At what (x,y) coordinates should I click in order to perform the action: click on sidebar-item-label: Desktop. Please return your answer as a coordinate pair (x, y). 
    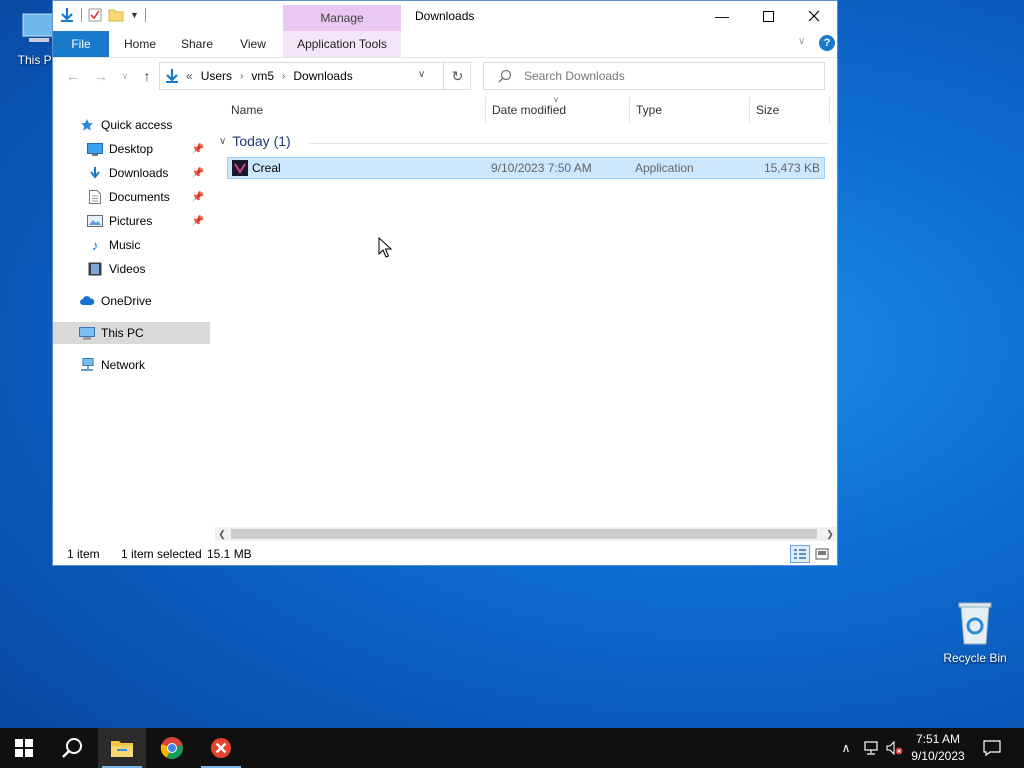
    Looking at the image, I should click on (131, 149).